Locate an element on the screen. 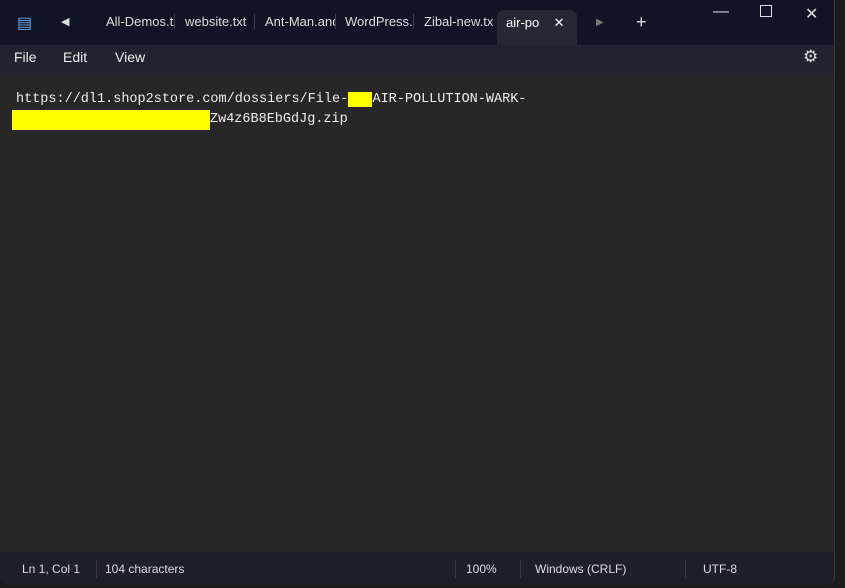 This screenshot has width=845, height=588. close-tab-icon: ✕ is located at coordinates (559, 22).